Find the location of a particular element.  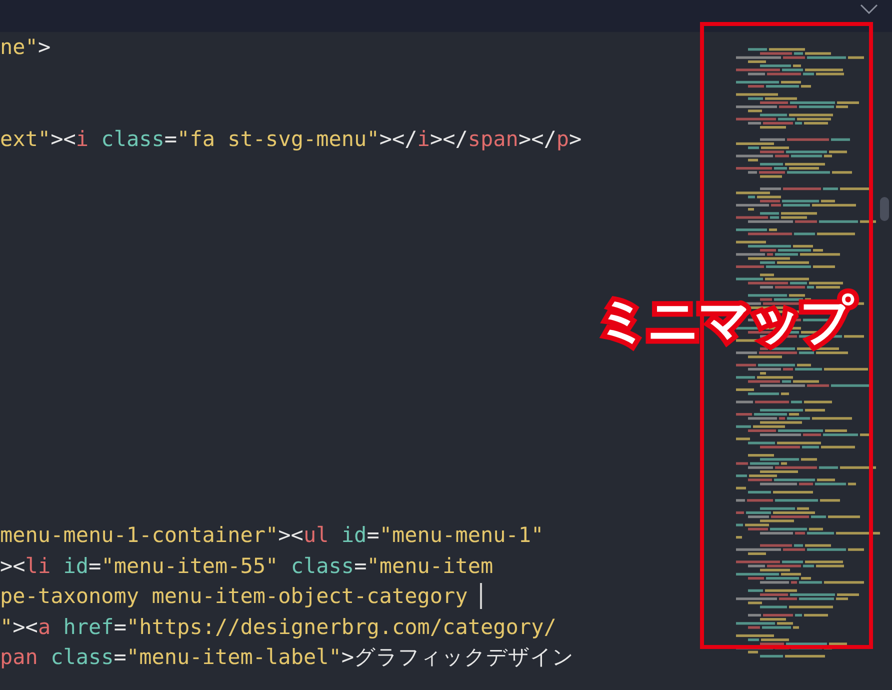

chevron-down-icon is located at coordinates (869, 9).